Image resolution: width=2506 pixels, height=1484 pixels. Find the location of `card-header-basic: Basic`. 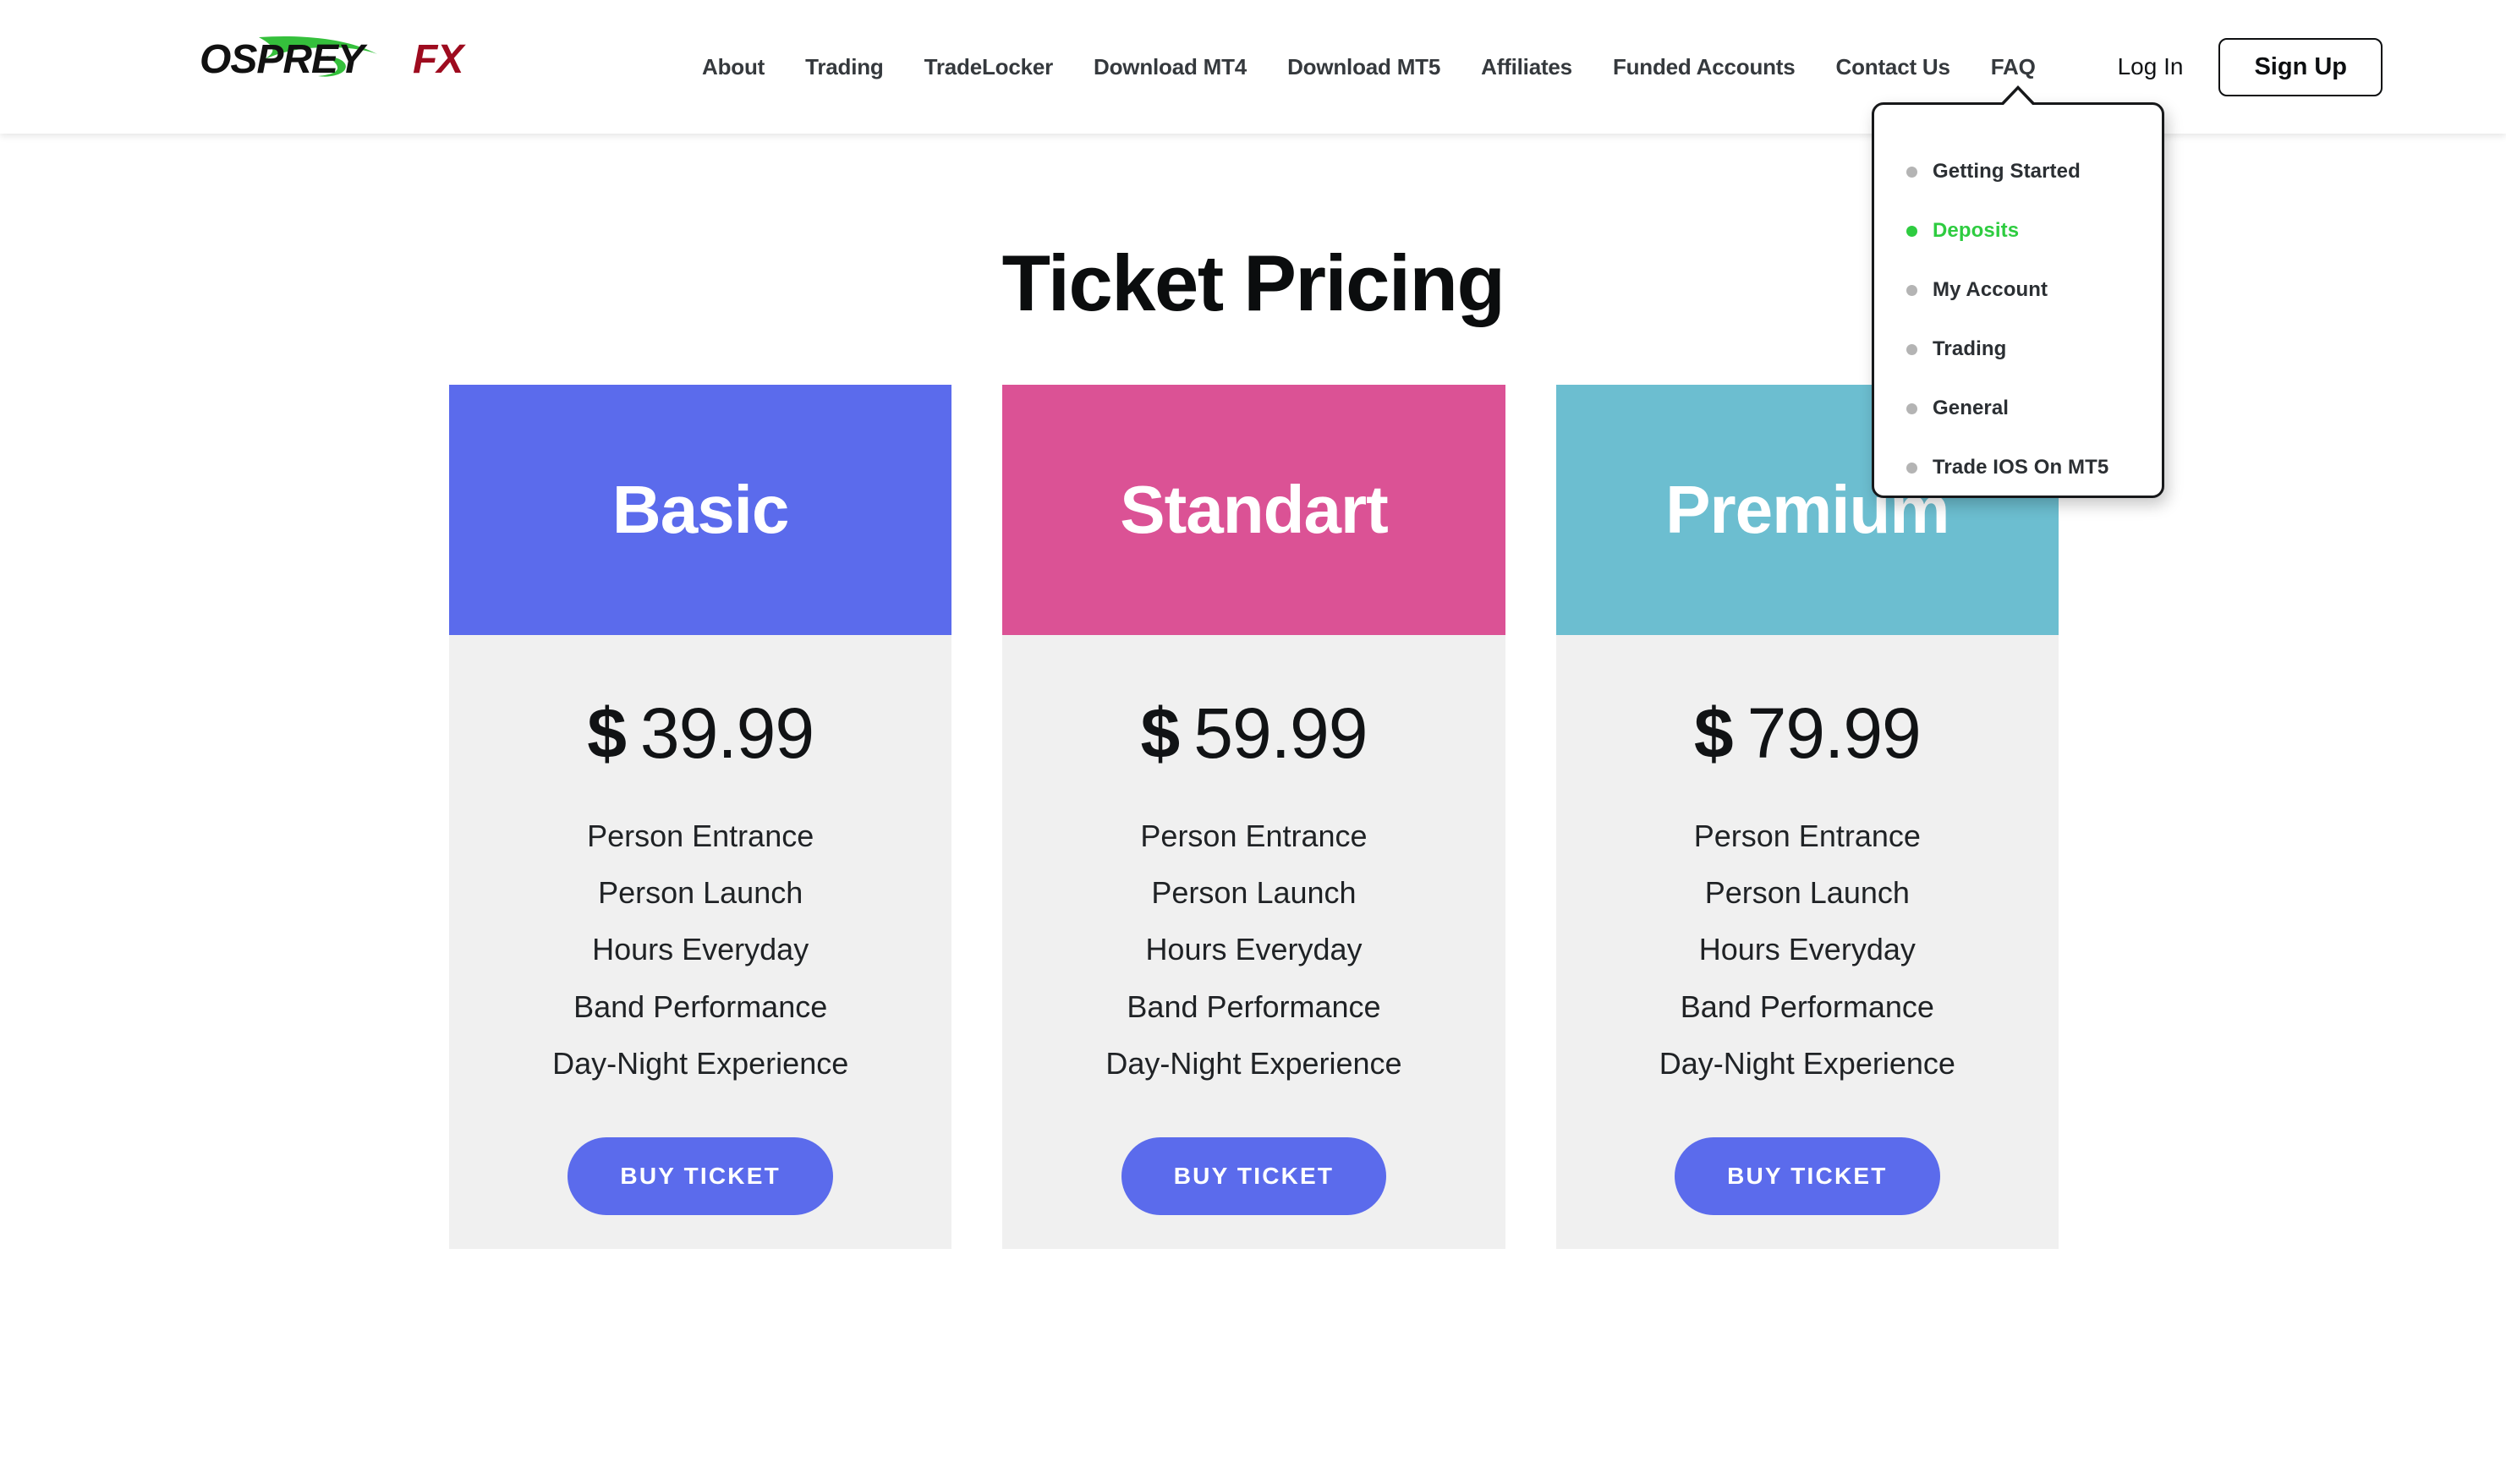

card-header-basic: Basic is located at coordinates (700, 510).